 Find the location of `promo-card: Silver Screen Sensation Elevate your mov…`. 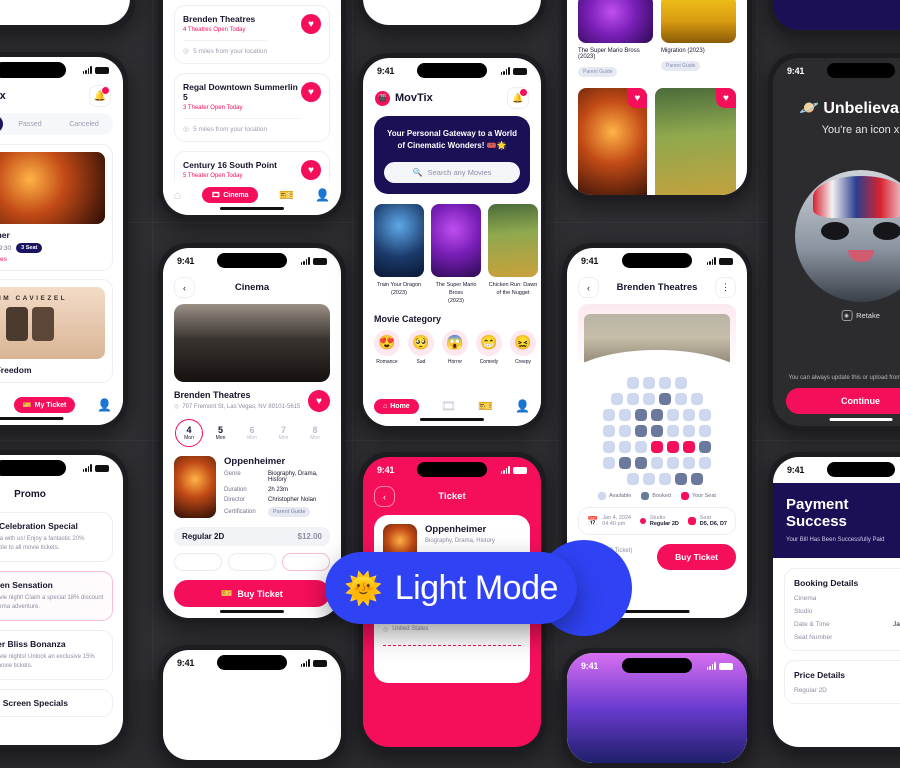

promo-card: Silver Screen Sensation Elevate your mov… is located at coordinates (56, 596).